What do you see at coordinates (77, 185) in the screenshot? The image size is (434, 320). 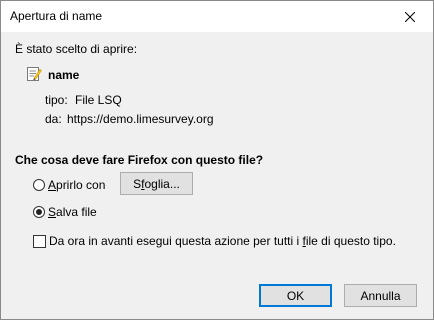 I see `open-with-label: Aprirlo con` at bounding box center [77, 185].